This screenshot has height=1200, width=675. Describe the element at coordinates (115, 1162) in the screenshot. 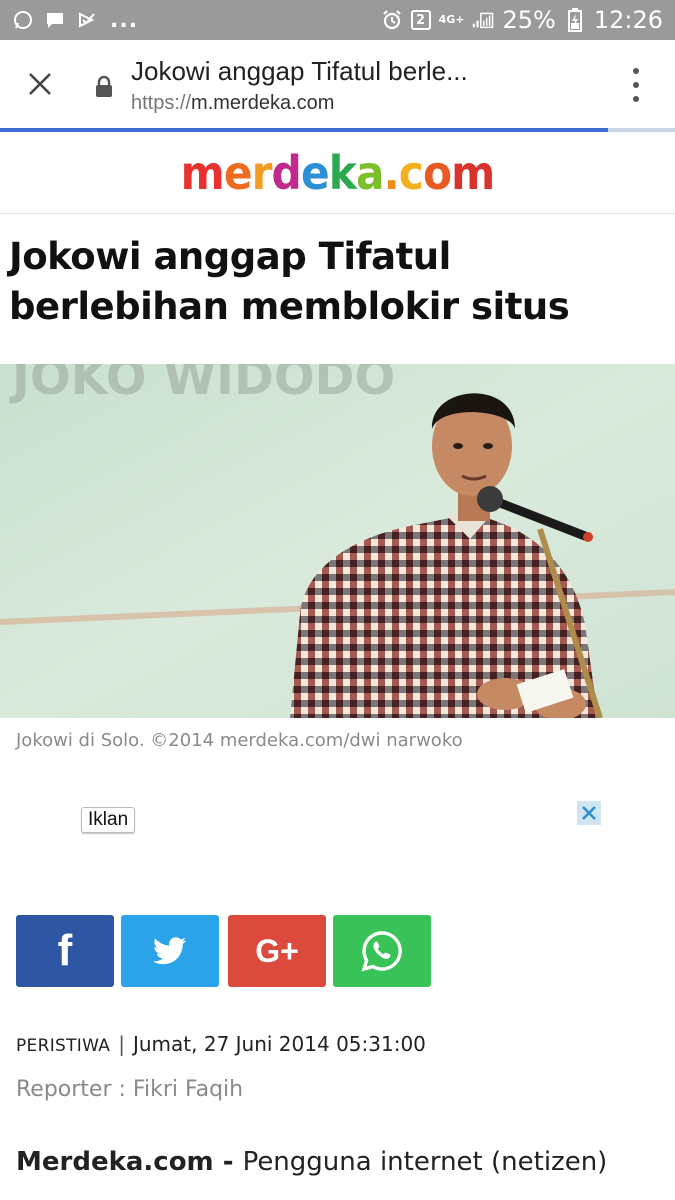

I see `lead-source: Merdeka.com` at that location.